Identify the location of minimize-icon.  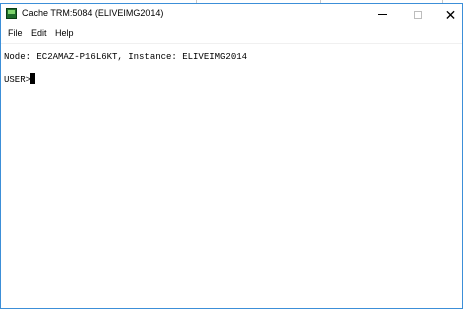
(382, 14).